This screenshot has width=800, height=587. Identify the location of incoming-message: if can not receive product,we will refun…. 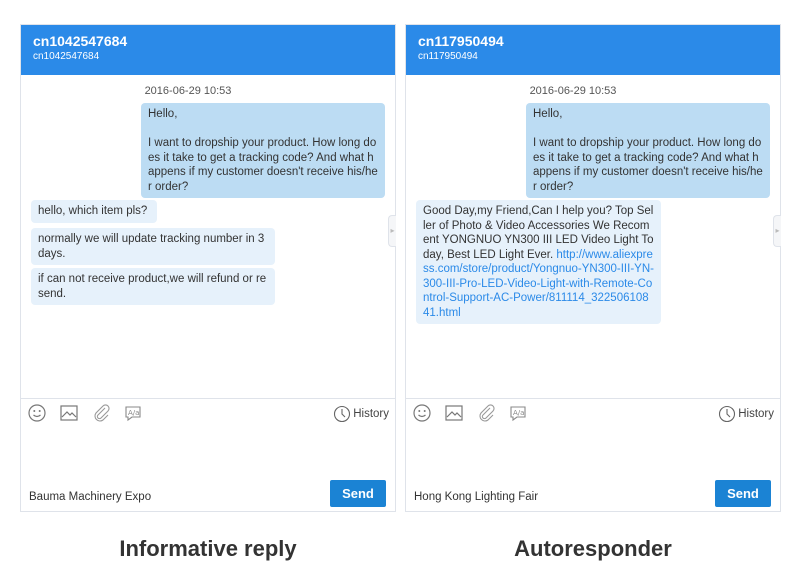
(153, 286).